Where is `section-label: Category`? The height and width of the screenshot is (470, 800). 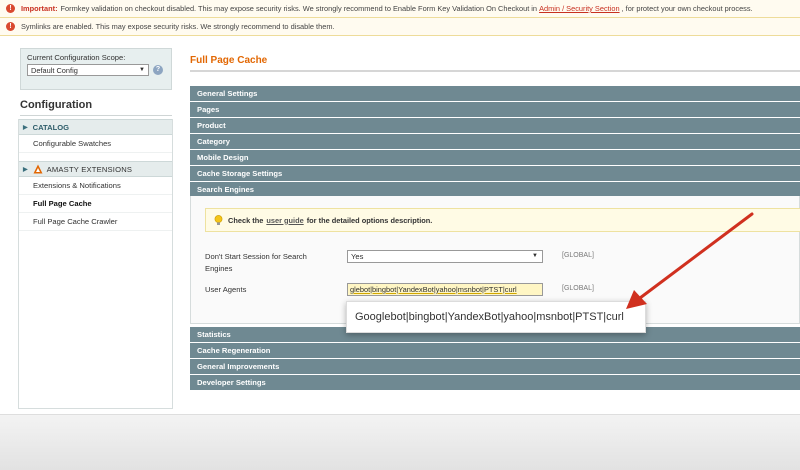
section-label: Category is located at coordinates (213, 141).